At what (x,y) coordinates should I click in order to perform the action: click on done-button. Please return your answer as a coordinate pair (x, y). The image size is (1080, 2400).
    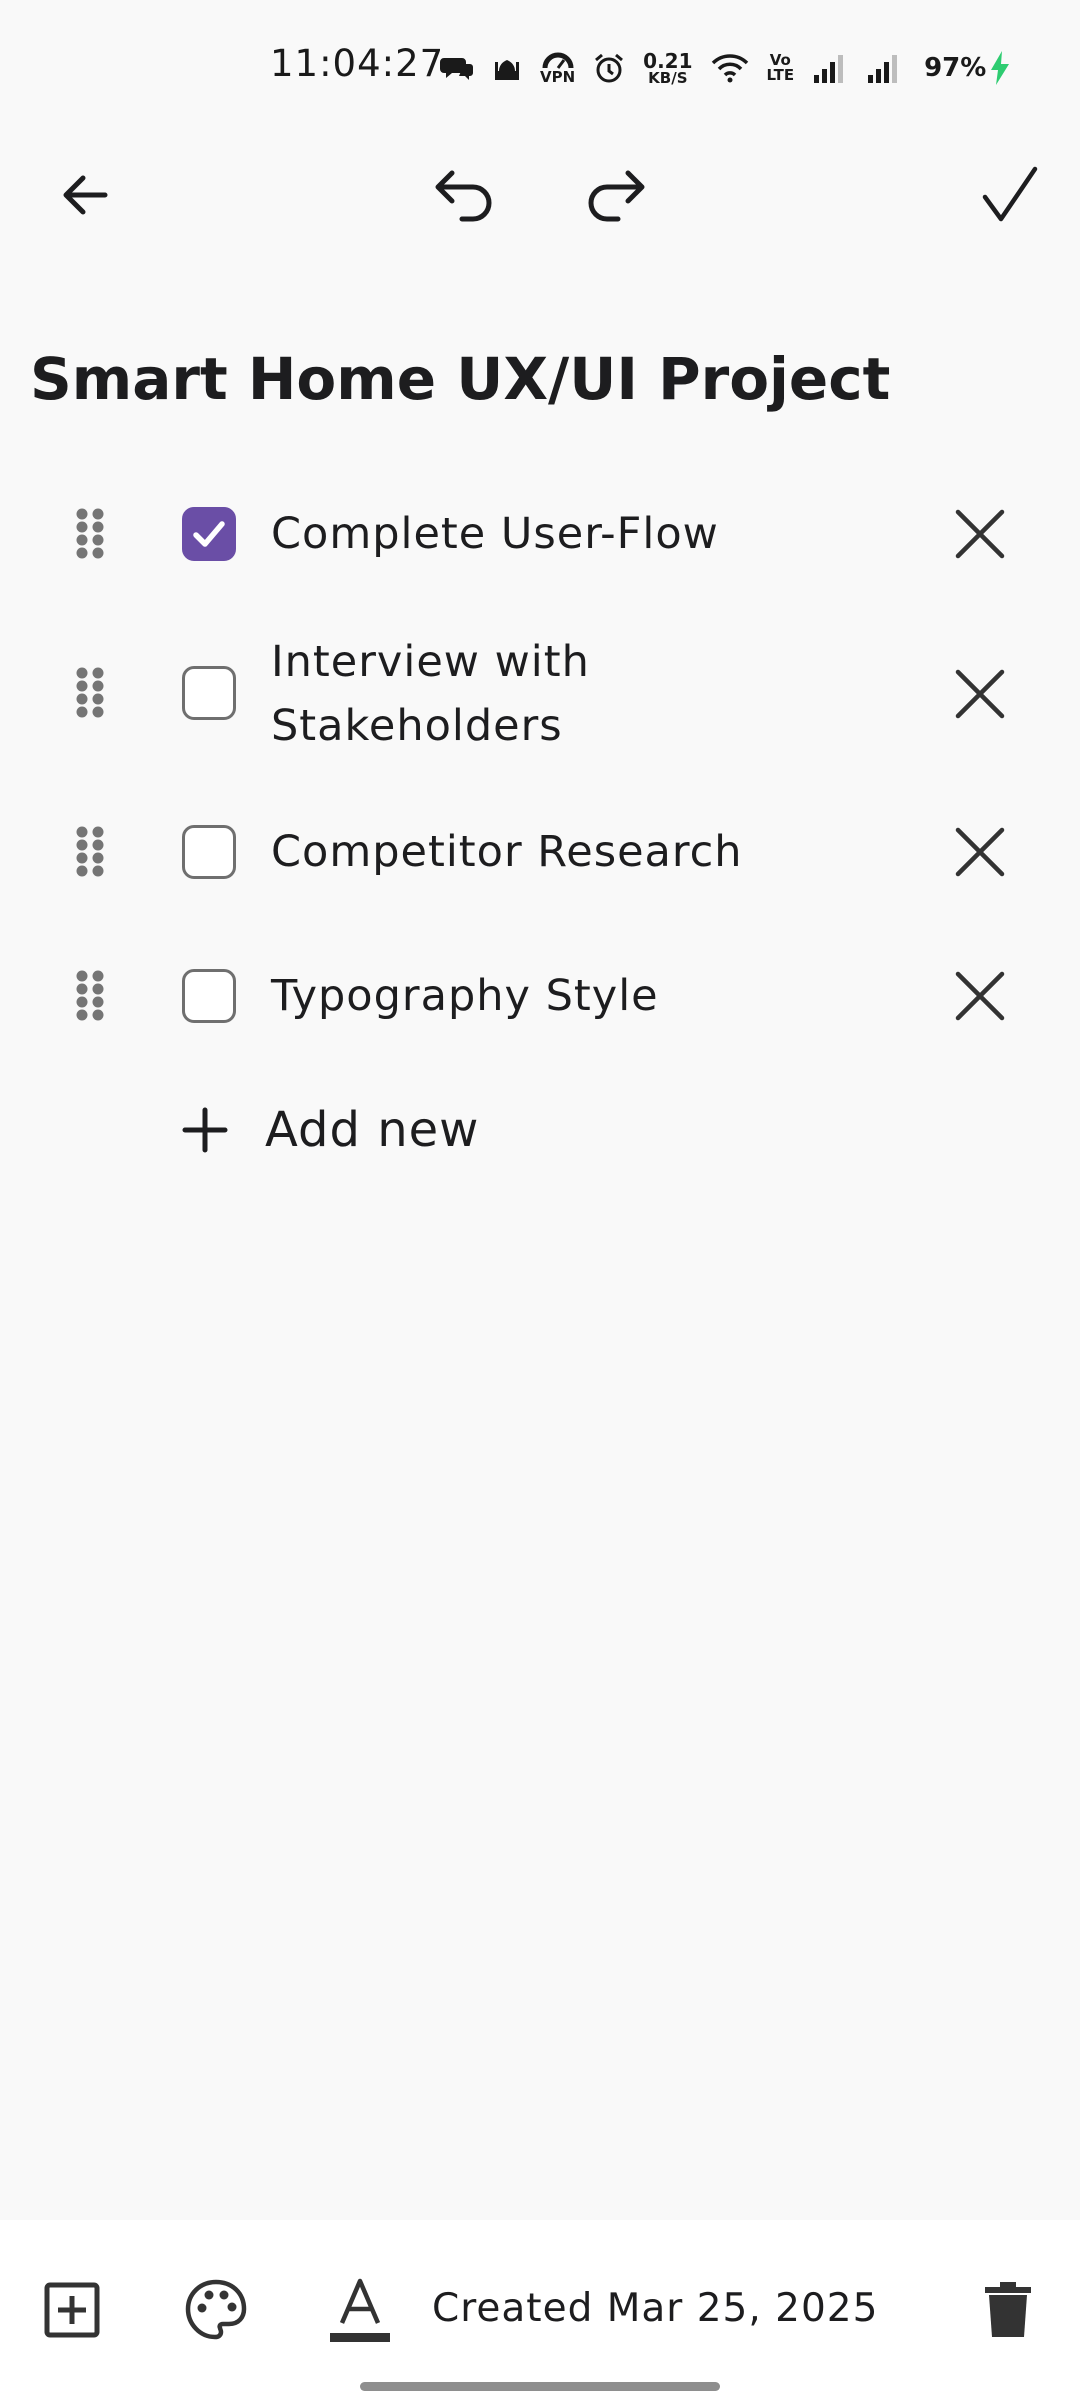
    Looking at the image, I should click on (1010, 195).